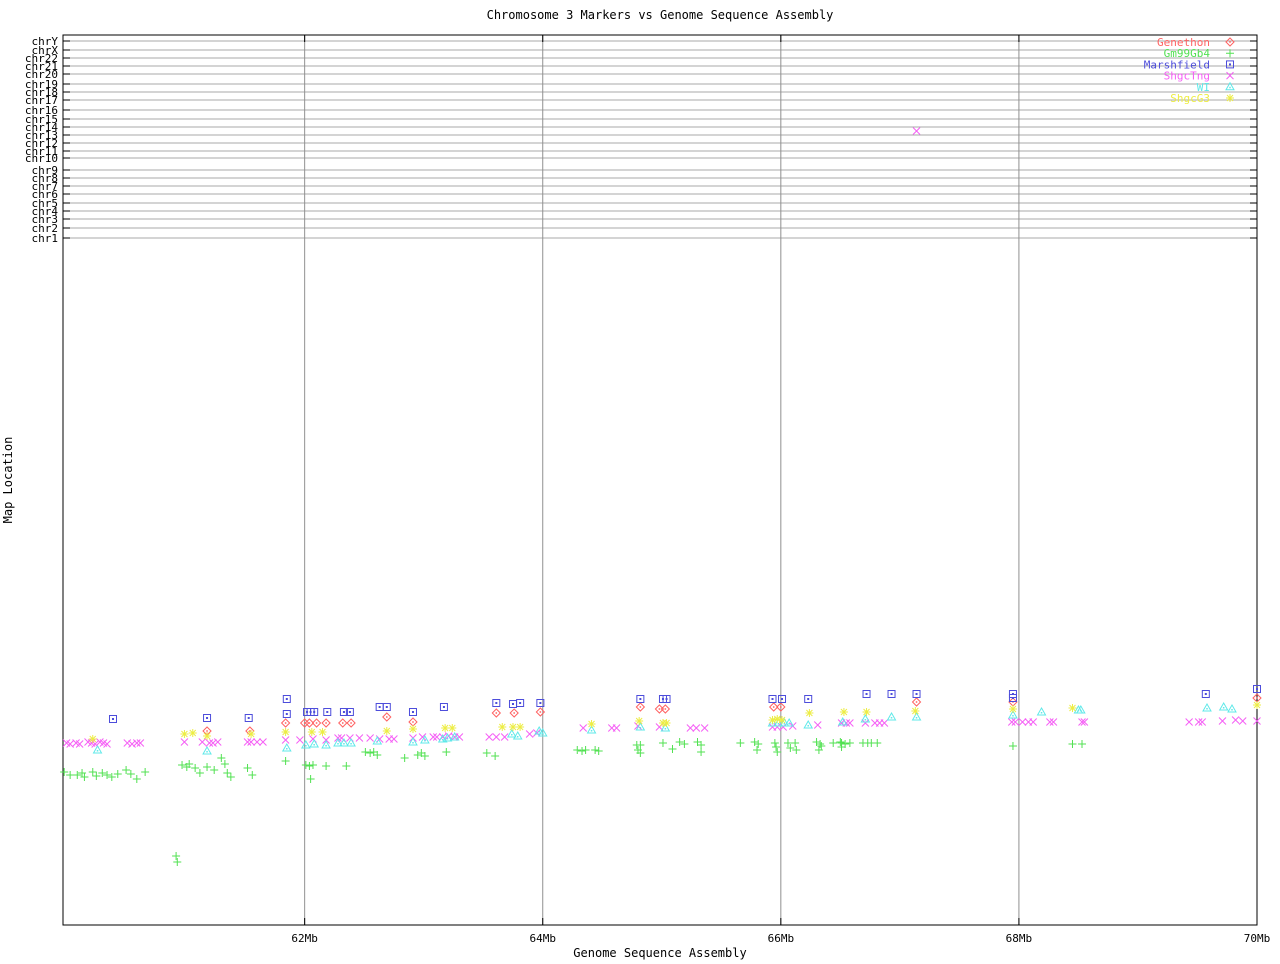 Image resolution: width=1280 pixels, height=964 pixels. I want to click on series-shgcg3, so click(674, 722).